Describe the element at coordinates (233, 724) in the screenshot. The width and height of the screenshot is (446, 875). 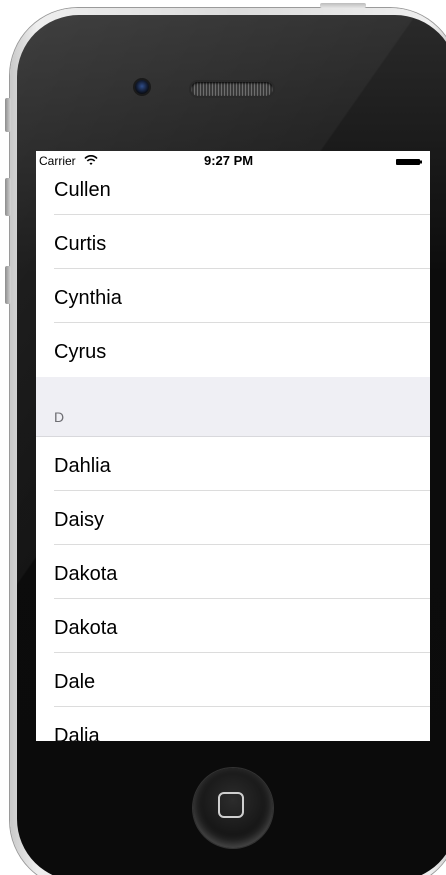
I see `list-item: Dalia` at that location.